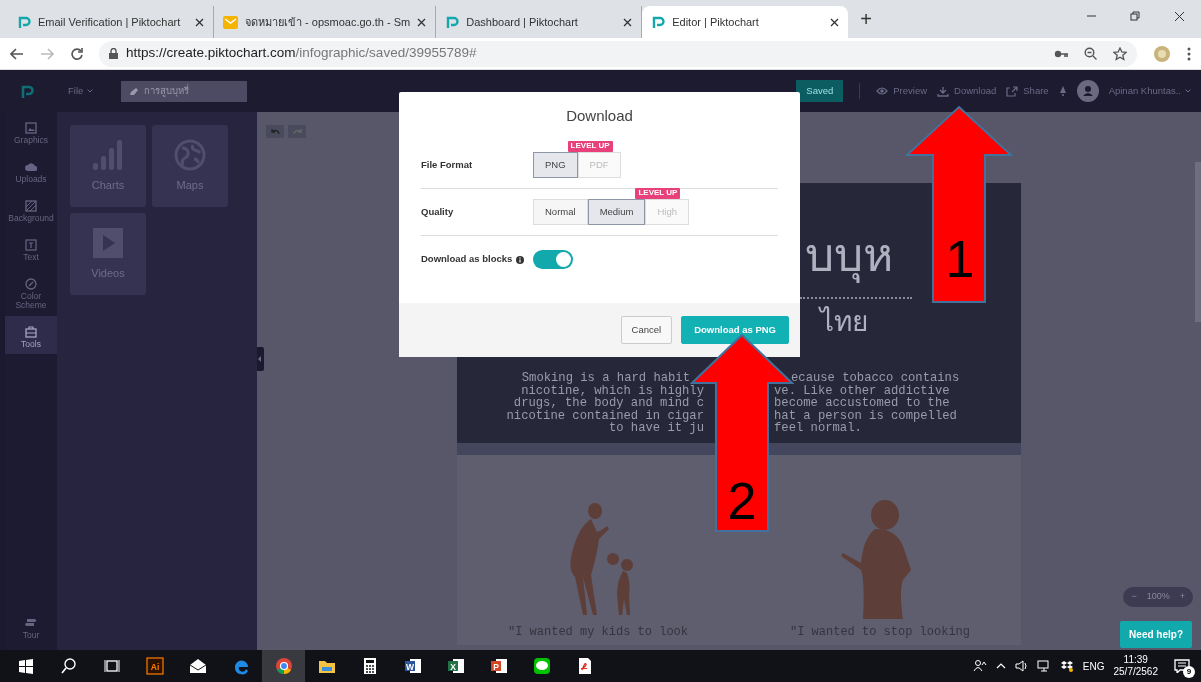 This screenshot has height=682, width=1201. I want to click on field-label: File Format, so click(447, 164).